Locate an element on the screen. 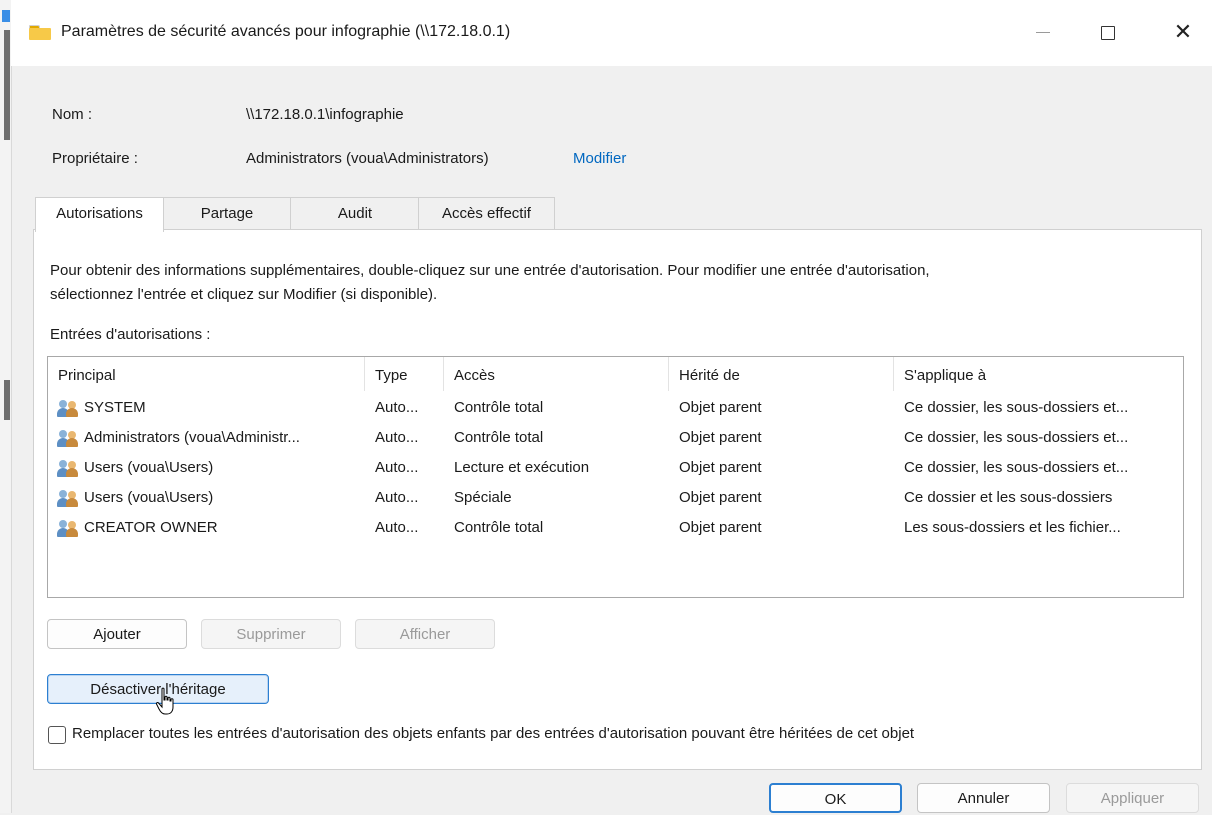 The width and height of the screenshot is (1212, 815). remove-button: Supprimer is located at coordinates (271, 634).